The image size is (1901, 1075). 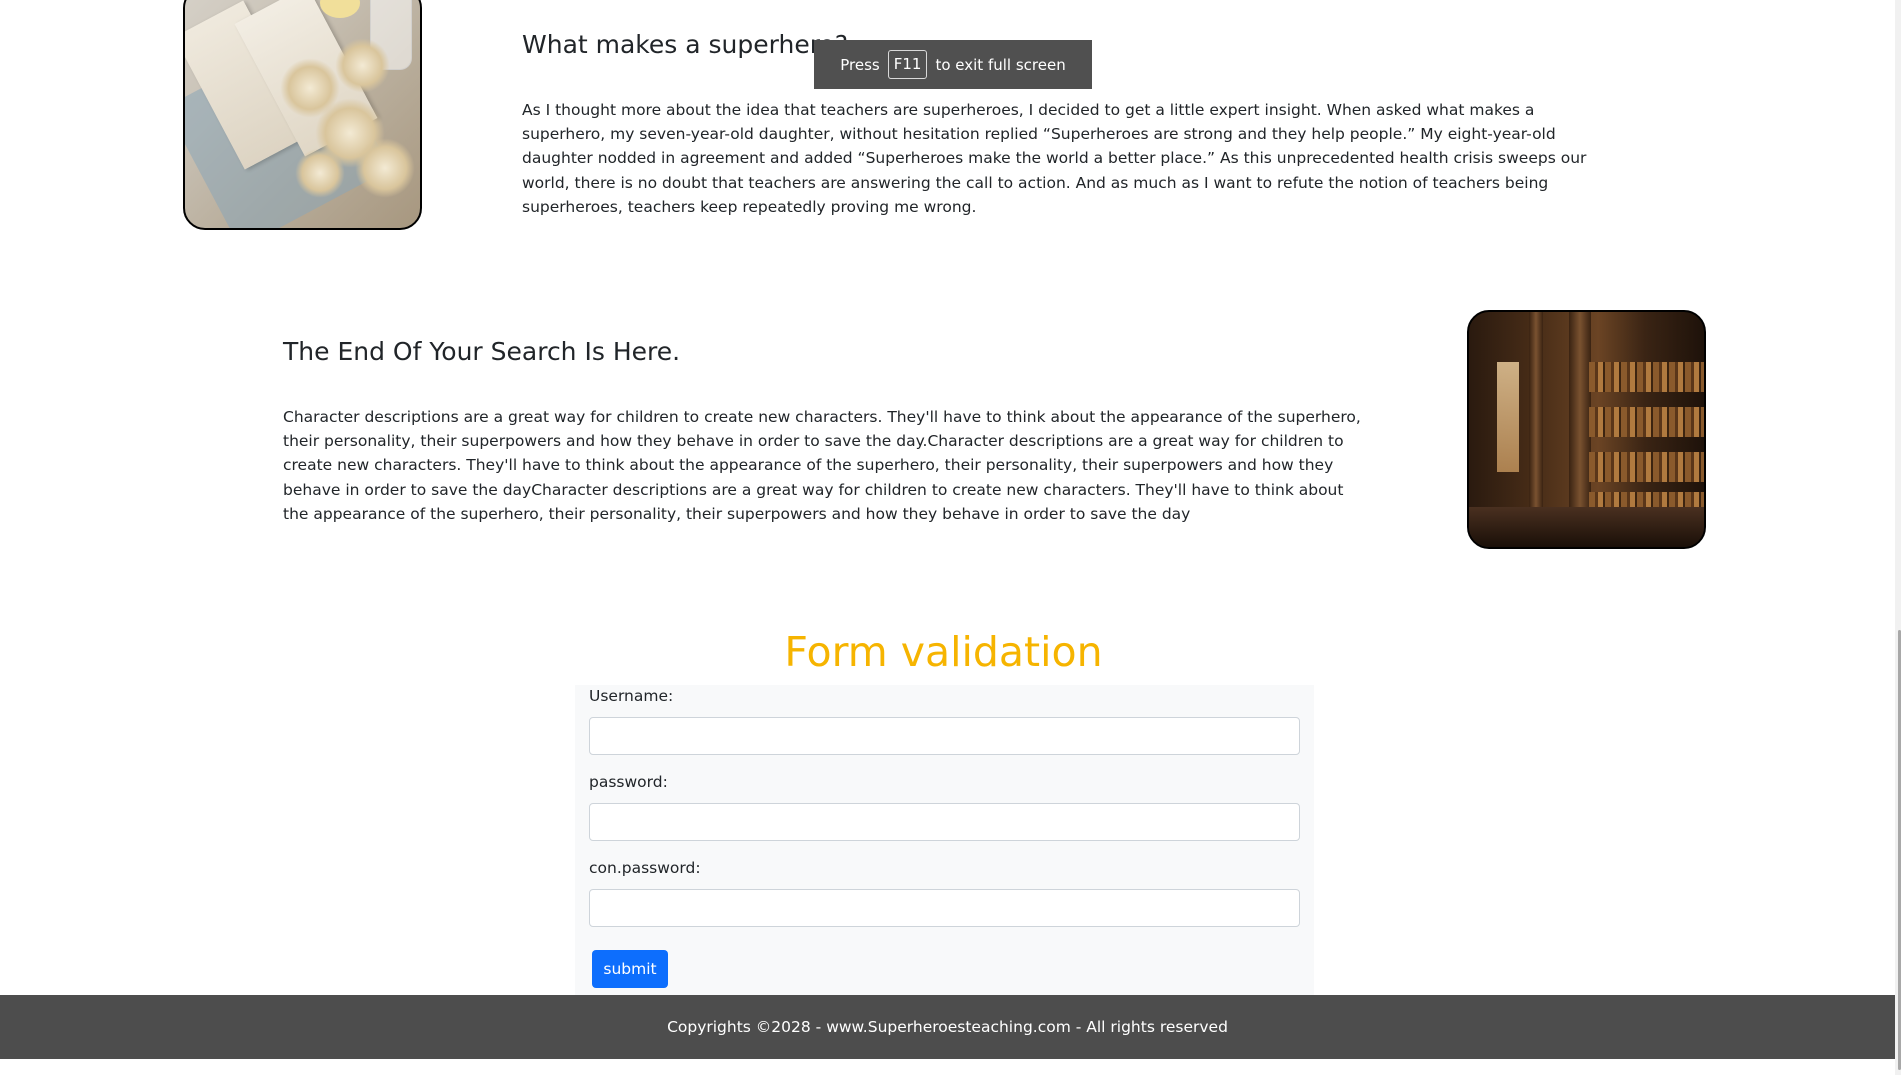 I want to click on submit-button: submit, so click(x=630, y=969).